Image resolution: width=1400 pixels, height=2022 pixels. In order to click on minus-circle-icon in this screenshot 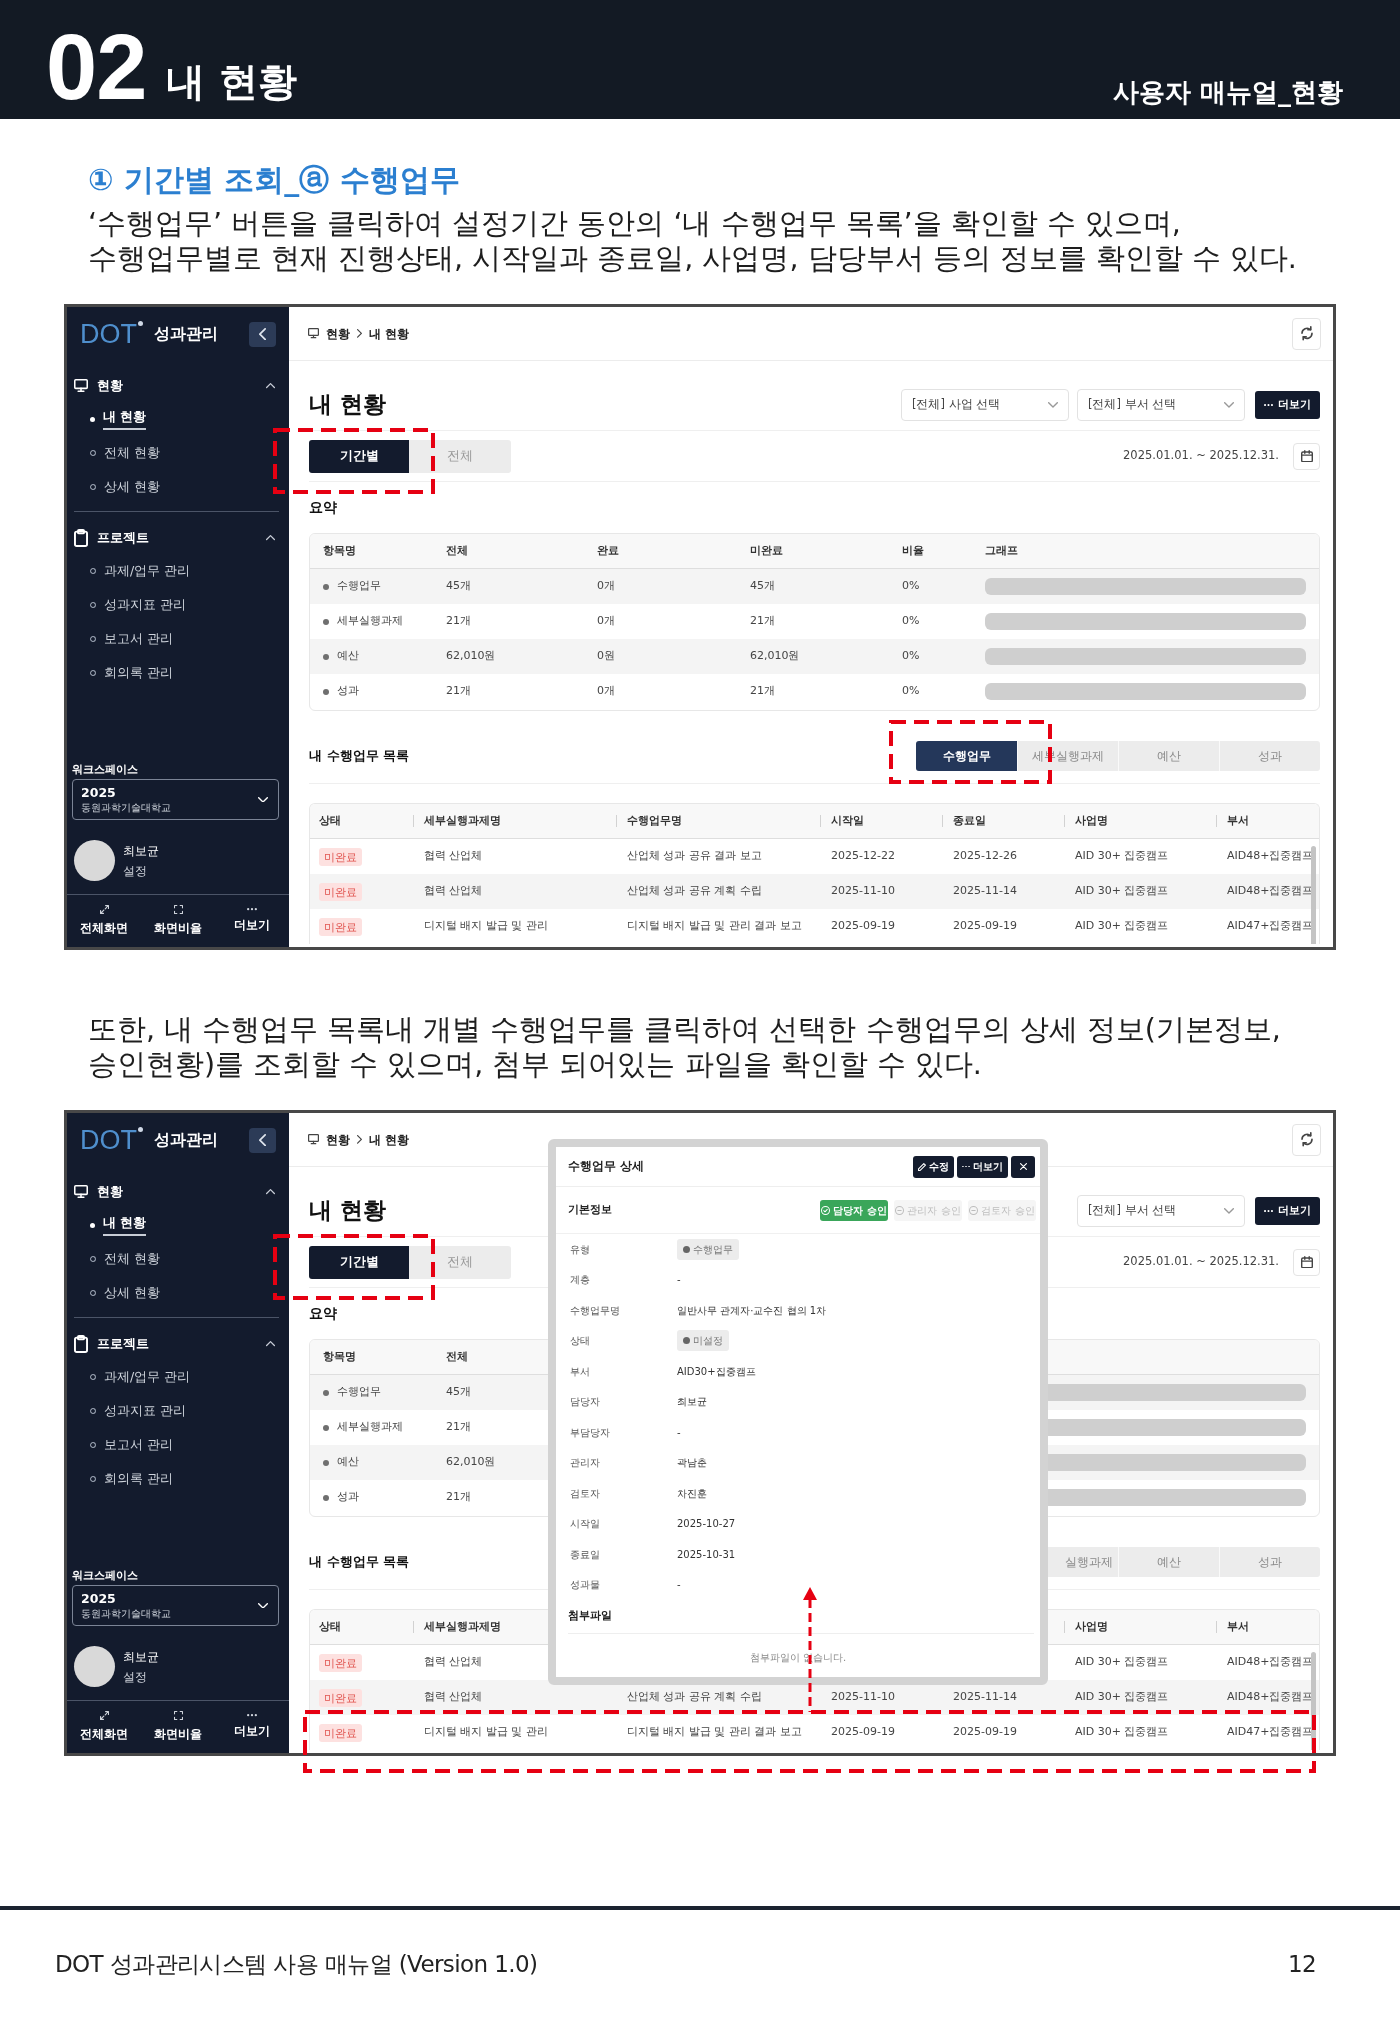, I will do `click(900, 1210)`.